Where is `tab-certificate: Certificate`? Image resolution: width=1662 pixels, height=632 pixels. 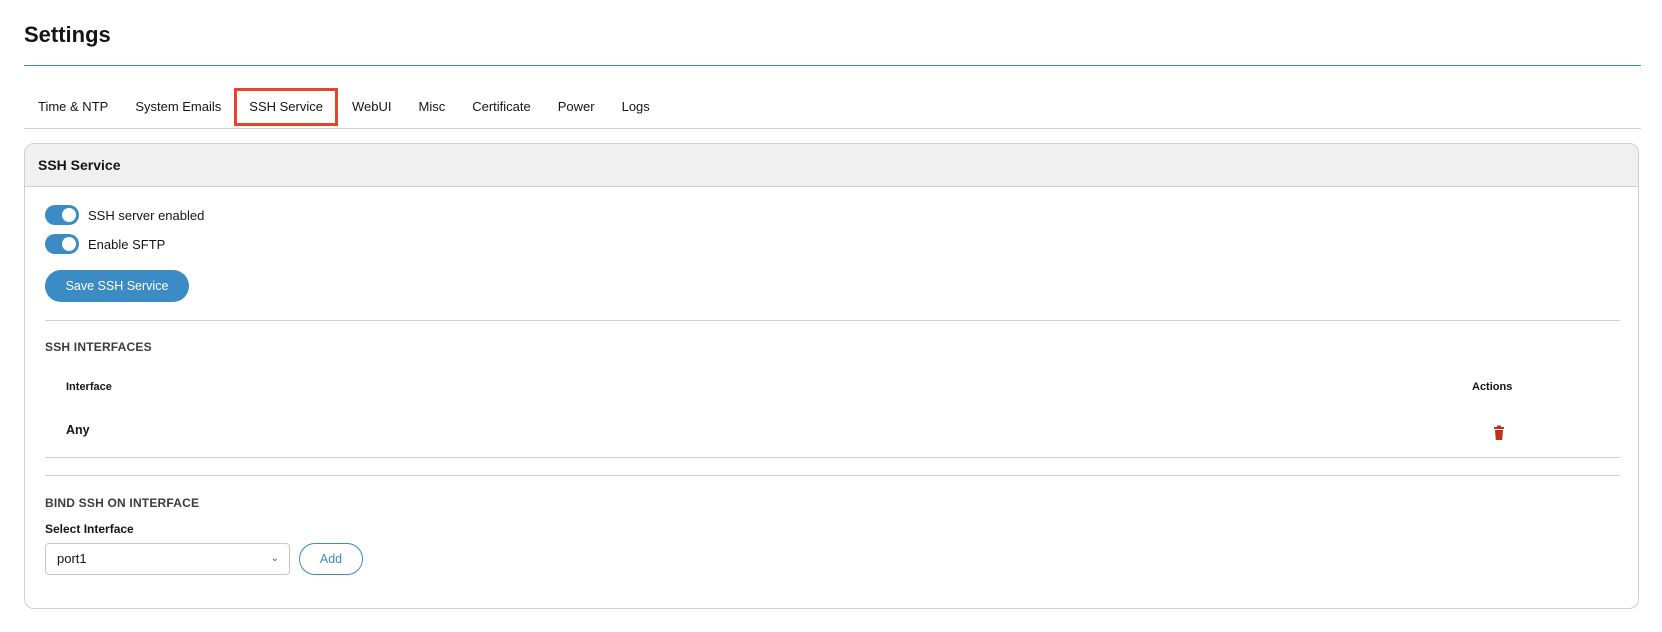
tab-certificate: Certificate is located at coordinates (501, 107).